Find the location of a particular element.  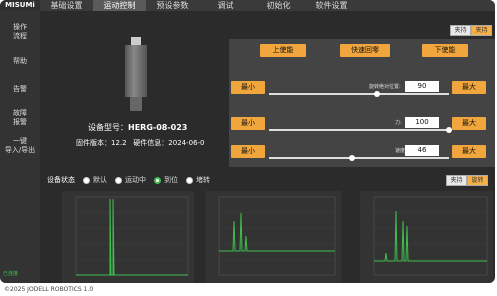

tab-init: 初始化 is located at coordinates (278, 5).